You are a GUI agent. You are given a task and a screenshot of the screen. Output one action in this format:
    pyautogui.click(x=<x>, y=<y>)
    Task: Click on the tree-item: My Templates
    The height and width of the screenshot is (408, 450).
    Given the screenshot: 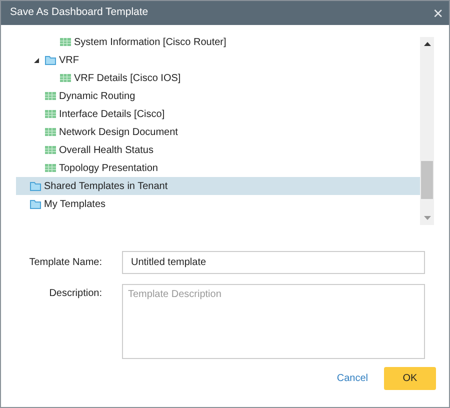 What is the action you would take?
    pyautogui.click(x=218, y=204)
    